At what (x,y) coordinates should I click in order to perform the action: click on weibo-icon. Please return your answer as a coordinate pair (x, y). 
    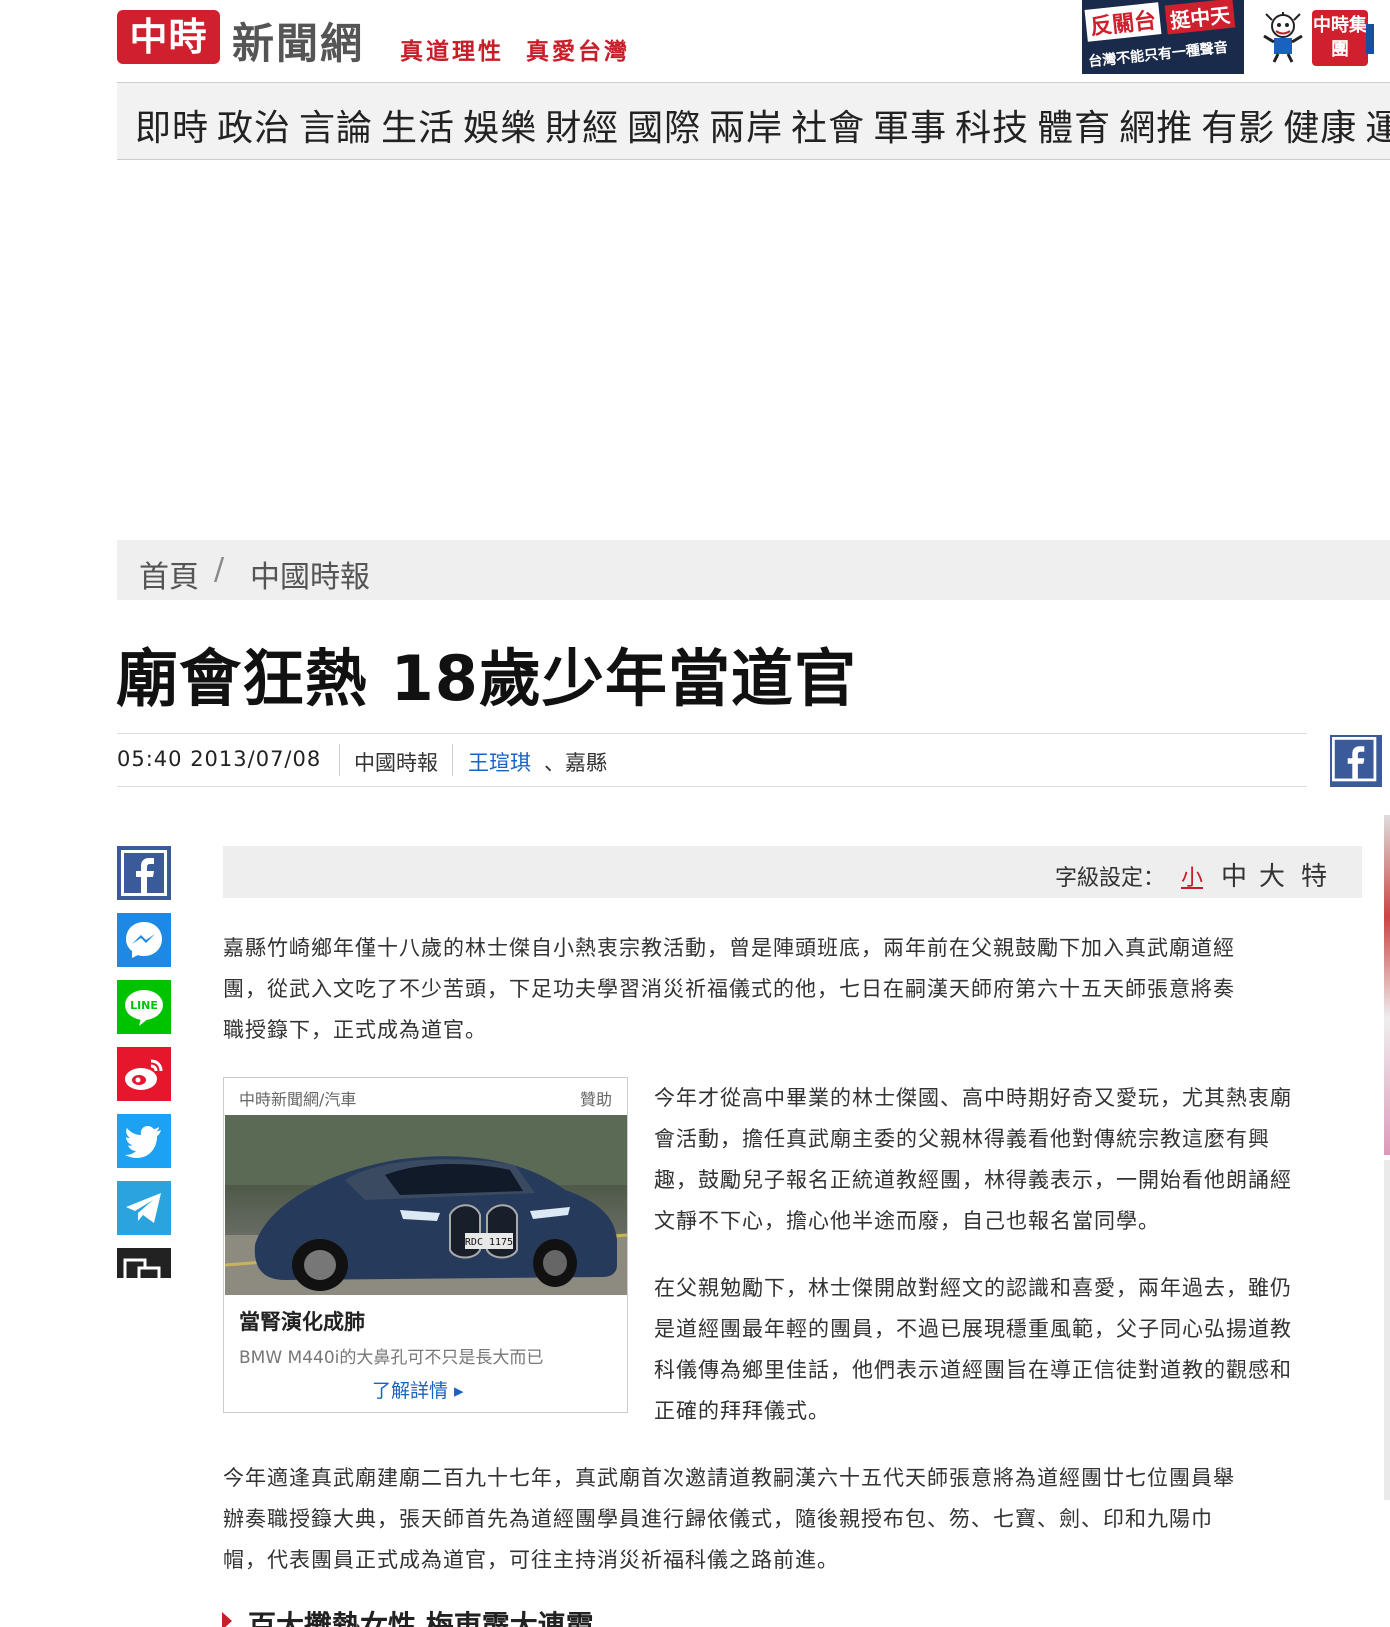
    Looking at the image, I should click on (144, 1074).